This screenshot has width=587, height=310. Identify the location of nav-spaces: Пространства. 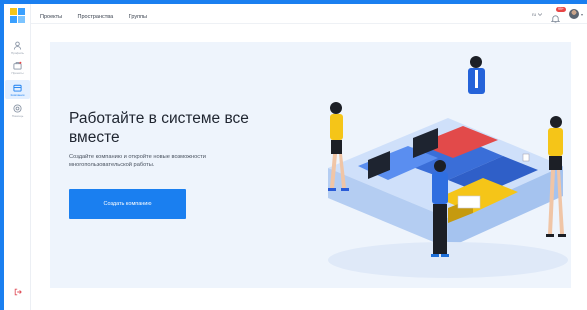
(96, 17).